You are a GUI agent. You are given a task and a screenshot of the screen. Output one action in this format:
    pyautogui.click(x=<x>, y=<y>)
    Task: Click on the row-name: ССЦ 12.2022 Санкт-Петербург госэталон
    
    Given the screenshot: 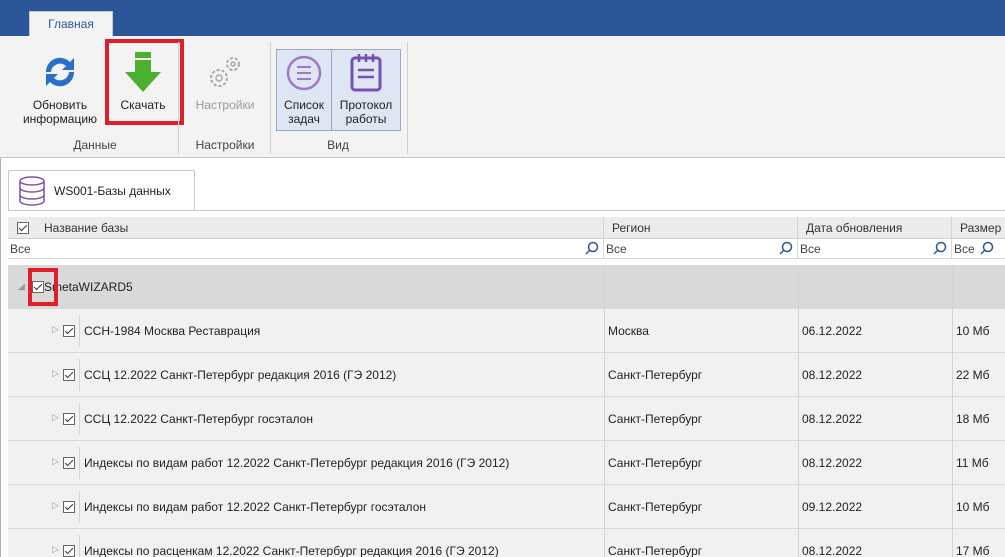 What is the action you would take?
    pyautogui.click(x=198, y=419)
    